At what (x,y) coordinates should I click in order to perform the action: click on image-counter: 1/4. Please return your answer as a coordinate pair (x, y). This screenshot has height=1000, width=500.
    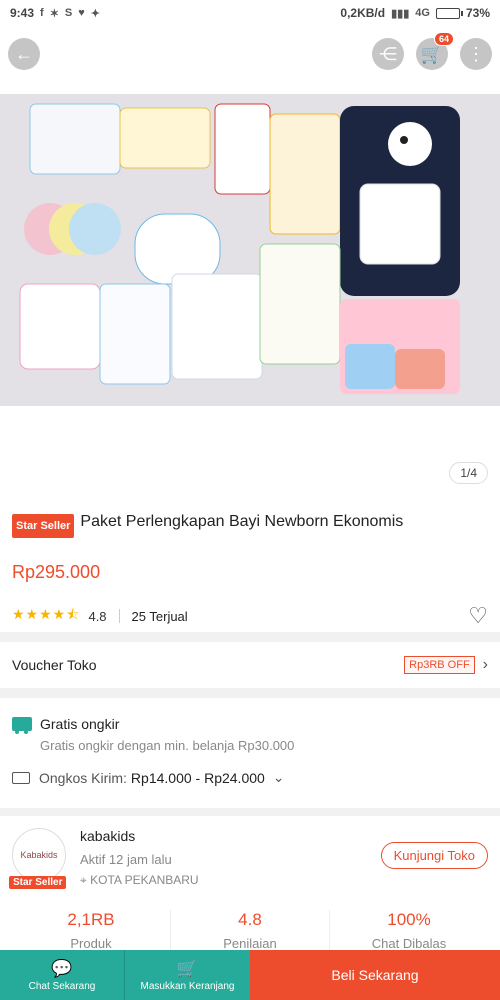
    Looking at the image, I should click on (468, 473).